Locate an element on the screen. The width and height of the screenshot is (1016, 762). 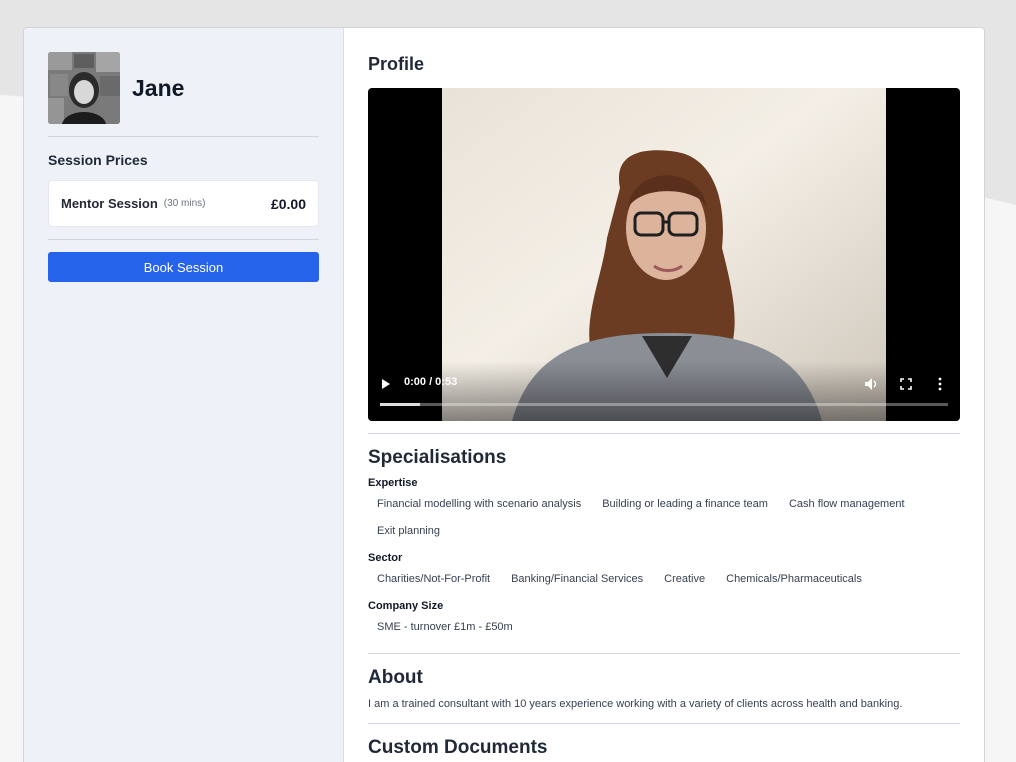
avatar is located at coordinates (84, 88).